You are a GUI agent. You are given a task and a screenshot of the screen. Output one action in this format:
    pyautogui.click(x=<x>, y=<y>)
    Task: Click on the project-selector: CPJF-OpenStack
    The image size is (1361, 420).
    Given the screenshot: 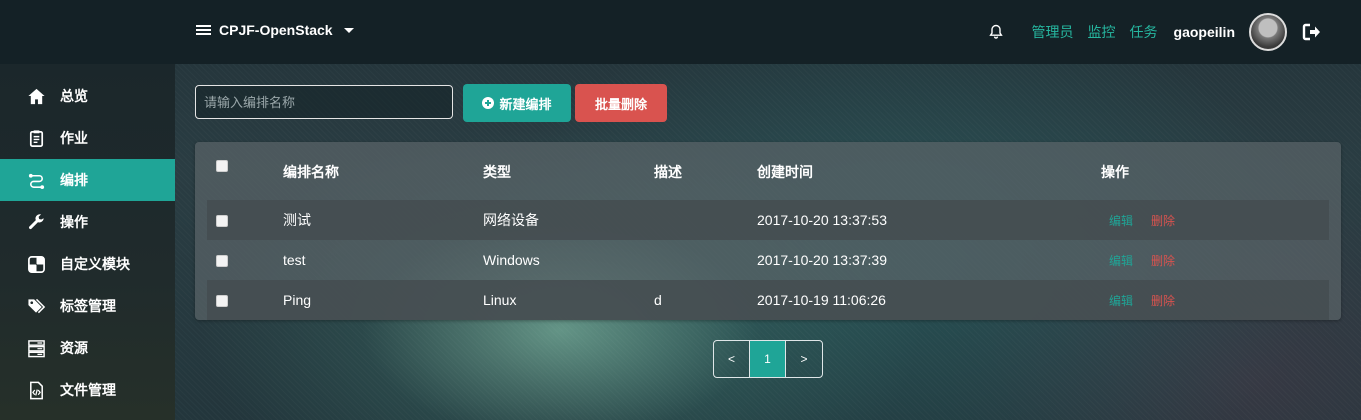 What is the action you would take?
    pyautogui.click(x=275, y=30)
    